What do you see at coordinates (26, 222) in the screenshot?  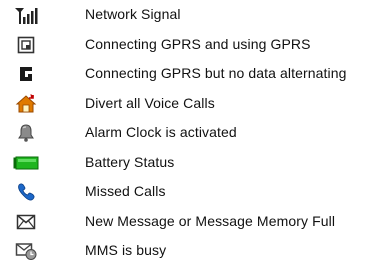 I see `envelope-icon` at bounding box center [26, 222].